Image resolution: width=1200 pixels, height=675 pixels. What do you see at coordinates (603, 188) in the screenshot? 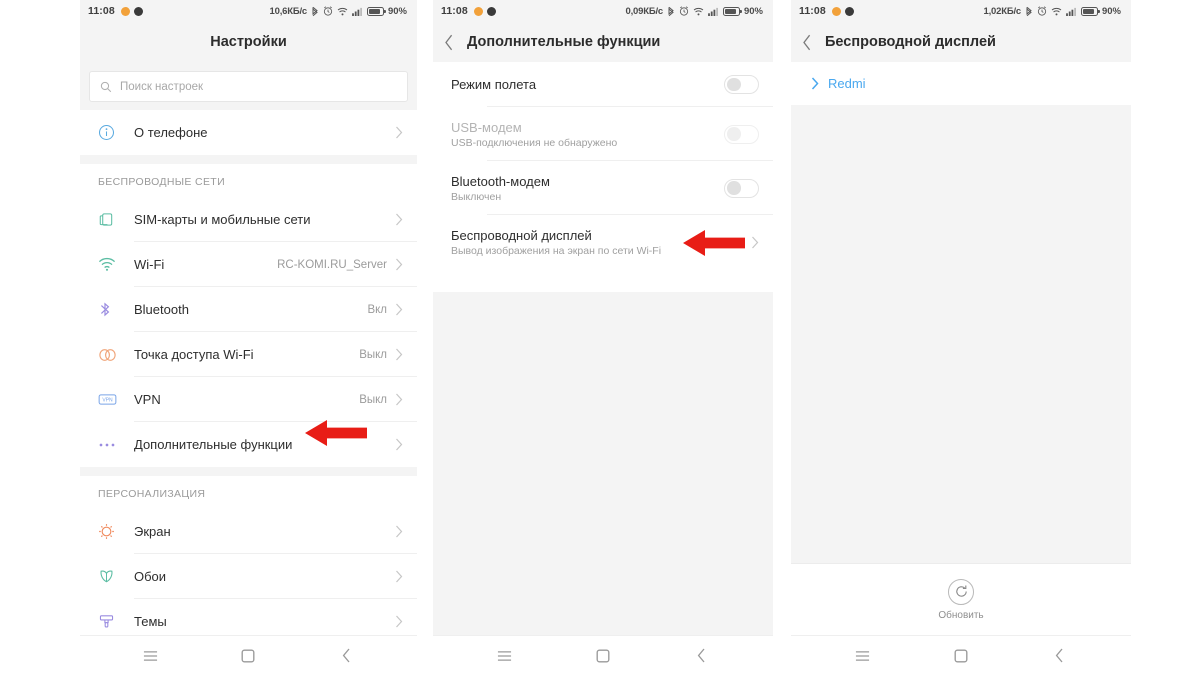
I see `settings-row-bluetooth-tethering: Bluetooth-модем Выключен` at bounding box center [603, 188].